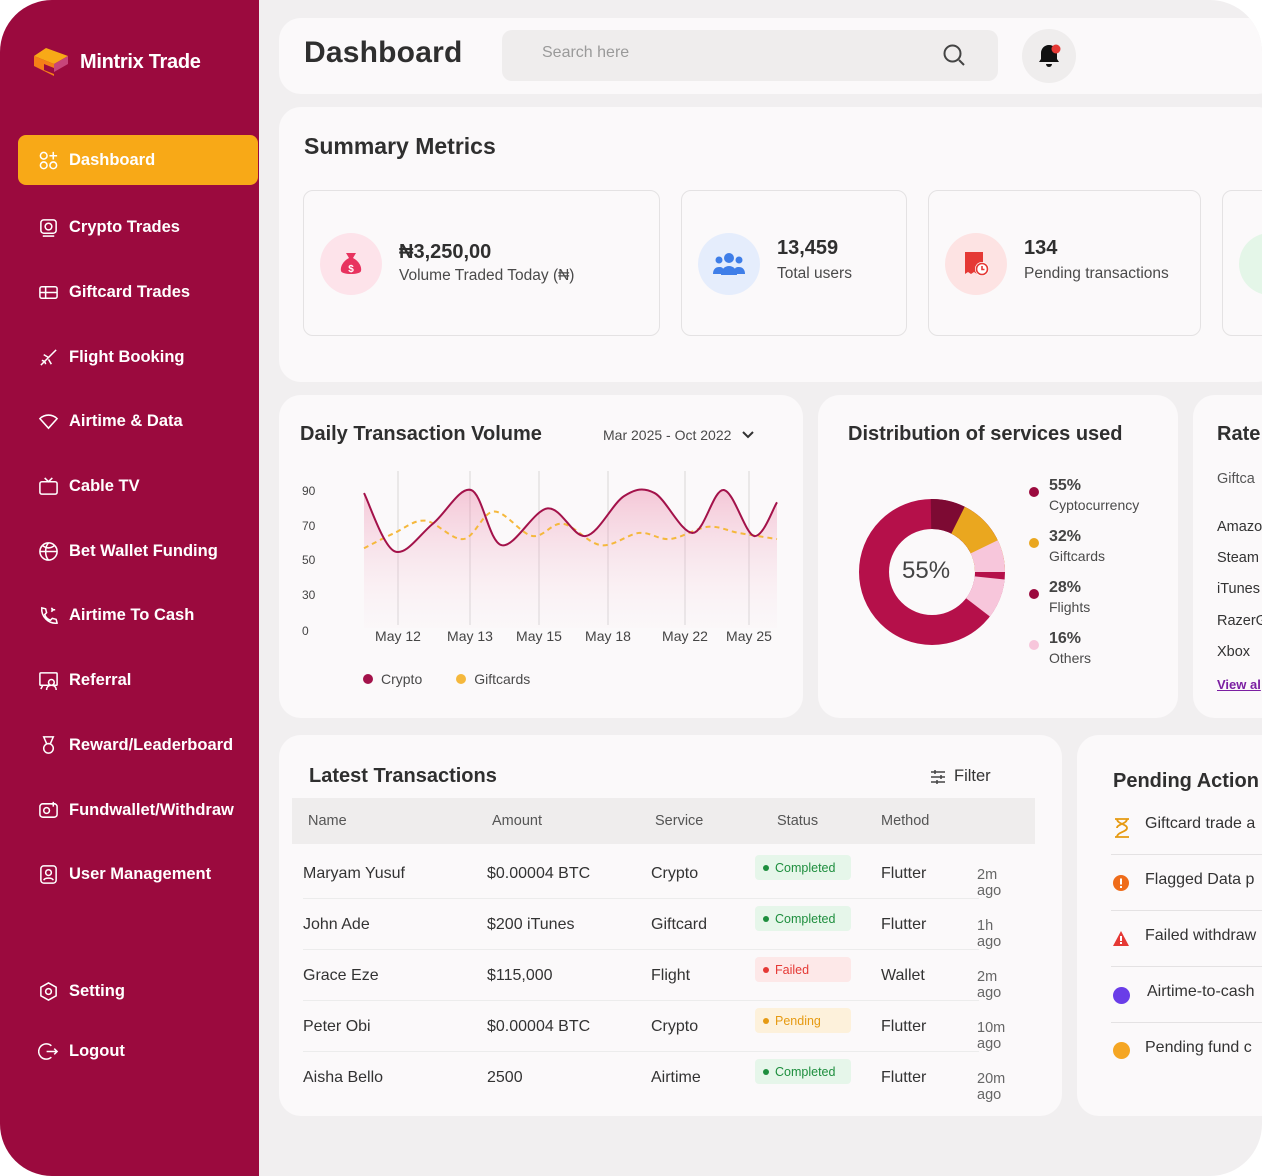 The height and width of the screenshot is (1176, 1262). I want to click on ball-icon, so click(48, 551).